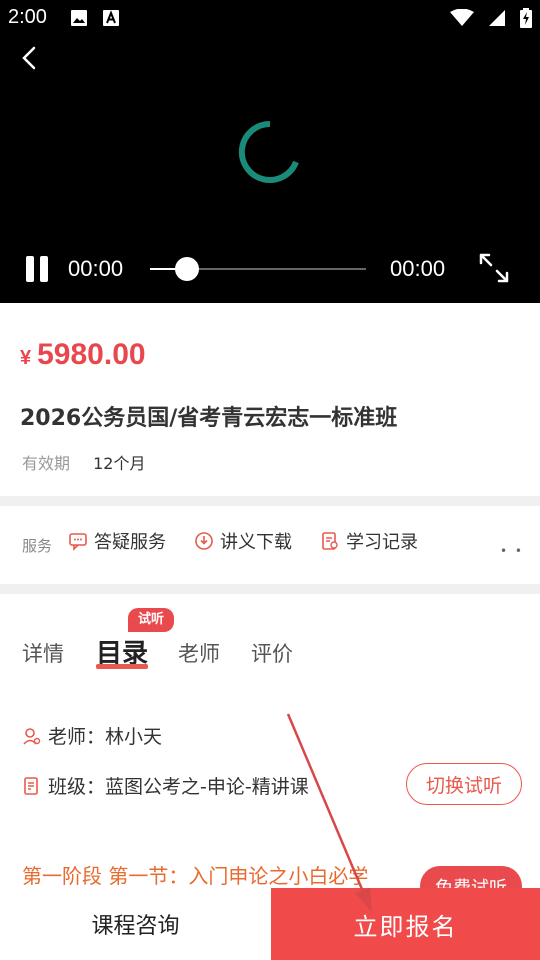 This screenshot has width=540, height=960. Describe the element at coordinates (83, 462) in the screenshot. I see `validity-row: 有效期 12个月` at that location.